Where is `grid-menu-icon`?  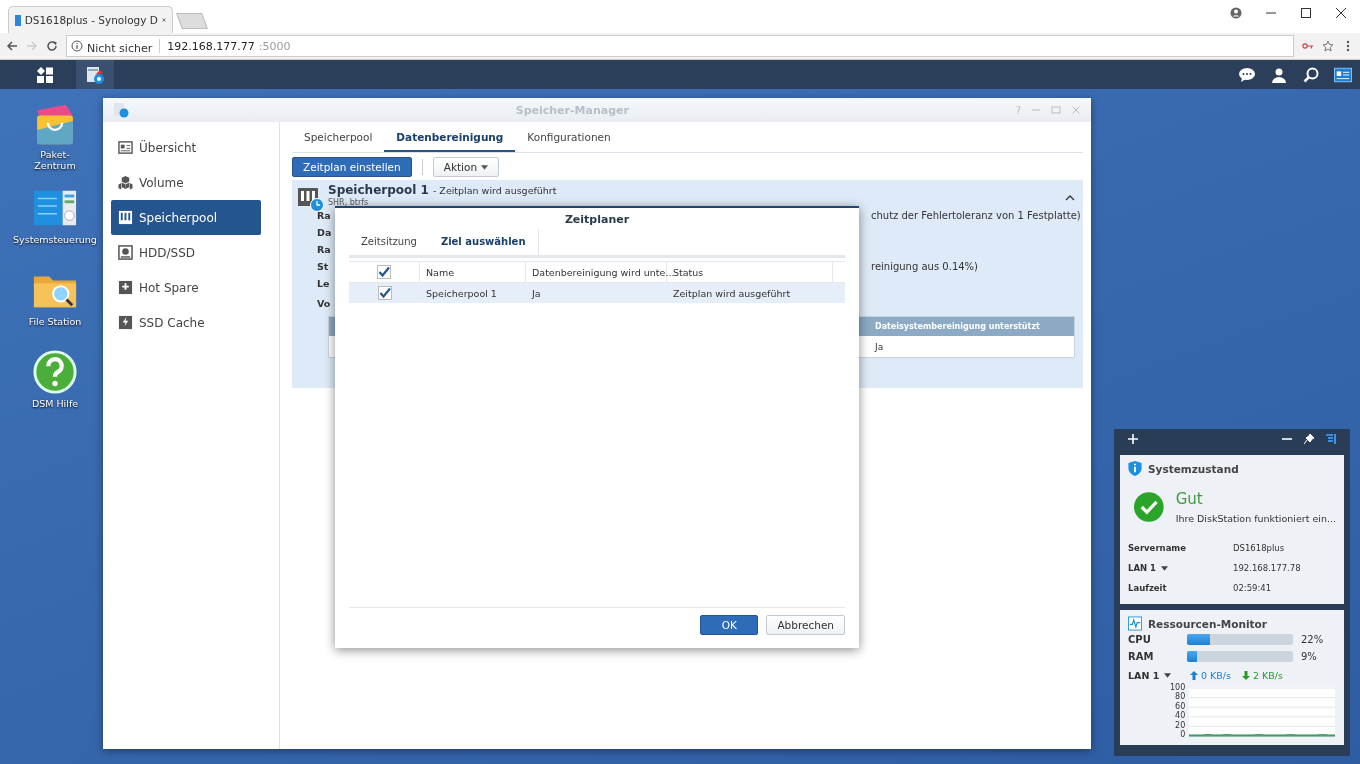
grid-menu-icon is located at coordinates (45, 74).